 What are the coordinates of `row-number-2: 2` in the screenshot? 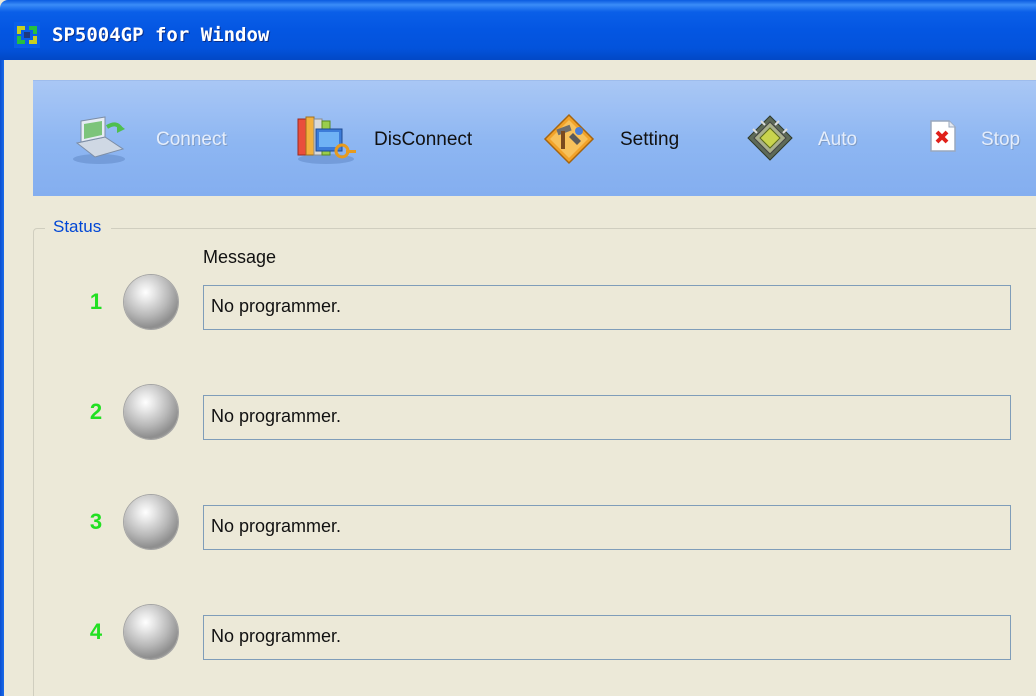 It's located at (96, 411).